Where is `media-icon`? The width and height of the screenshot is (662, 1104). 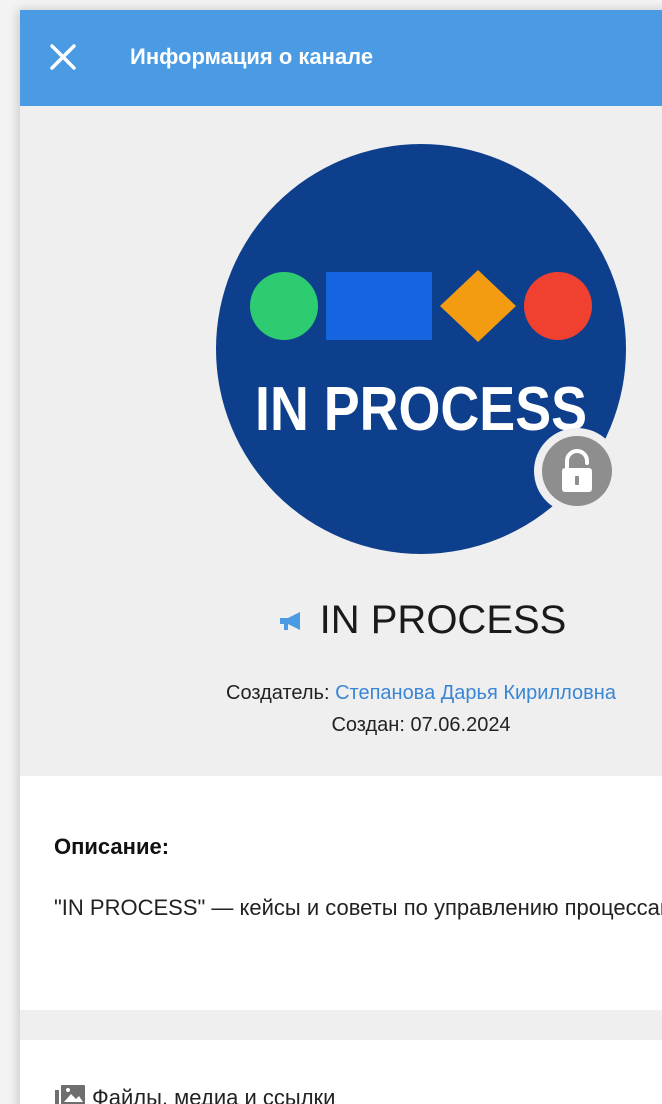
media-icon is located at coordinates (70, 1094).